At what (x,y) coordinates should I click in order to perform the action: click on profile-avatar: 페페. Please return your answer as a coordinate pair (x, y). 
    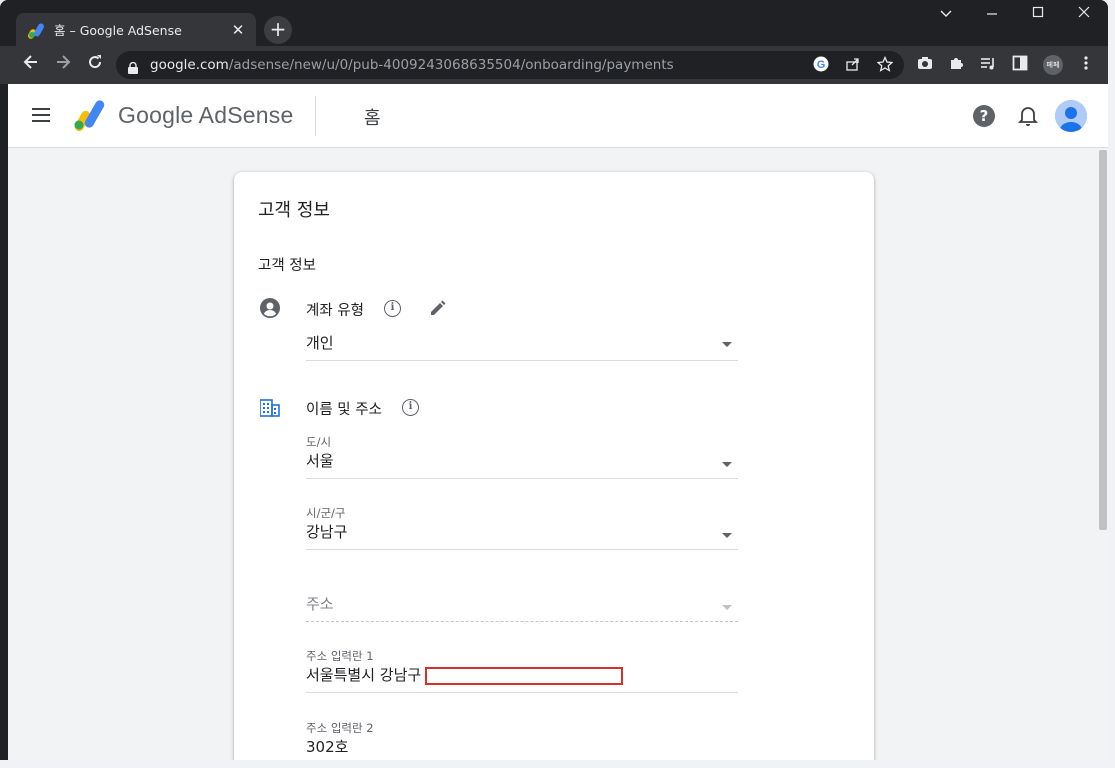
    Looking at the image, I should click on (1053, 65).